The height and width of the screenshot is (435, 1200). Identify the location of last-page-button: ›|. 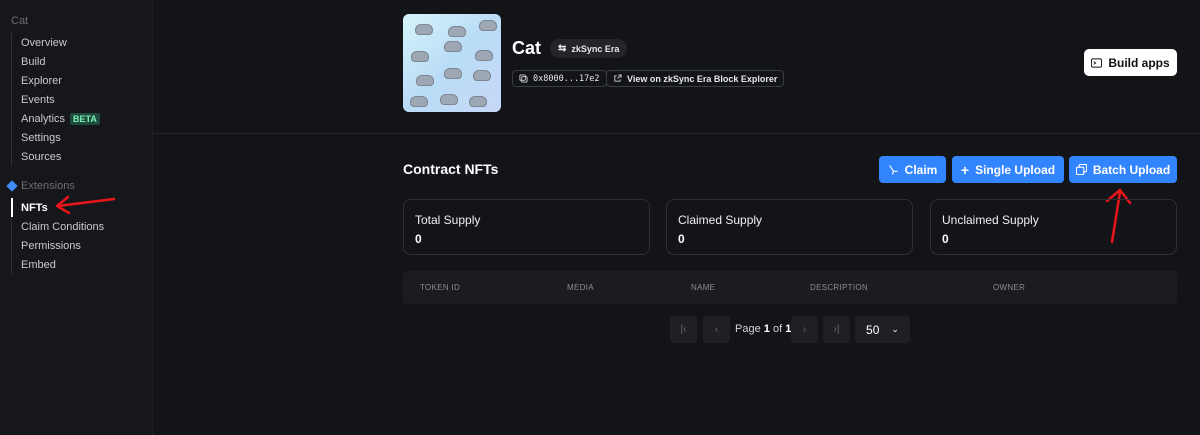
(836, 329).